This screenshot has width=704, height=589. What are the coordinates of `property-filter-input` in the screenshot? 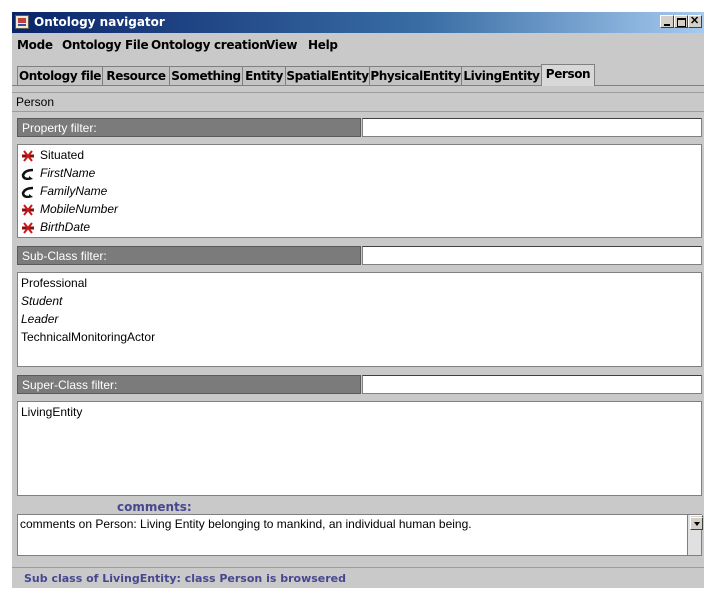 It's located at (532, 127).